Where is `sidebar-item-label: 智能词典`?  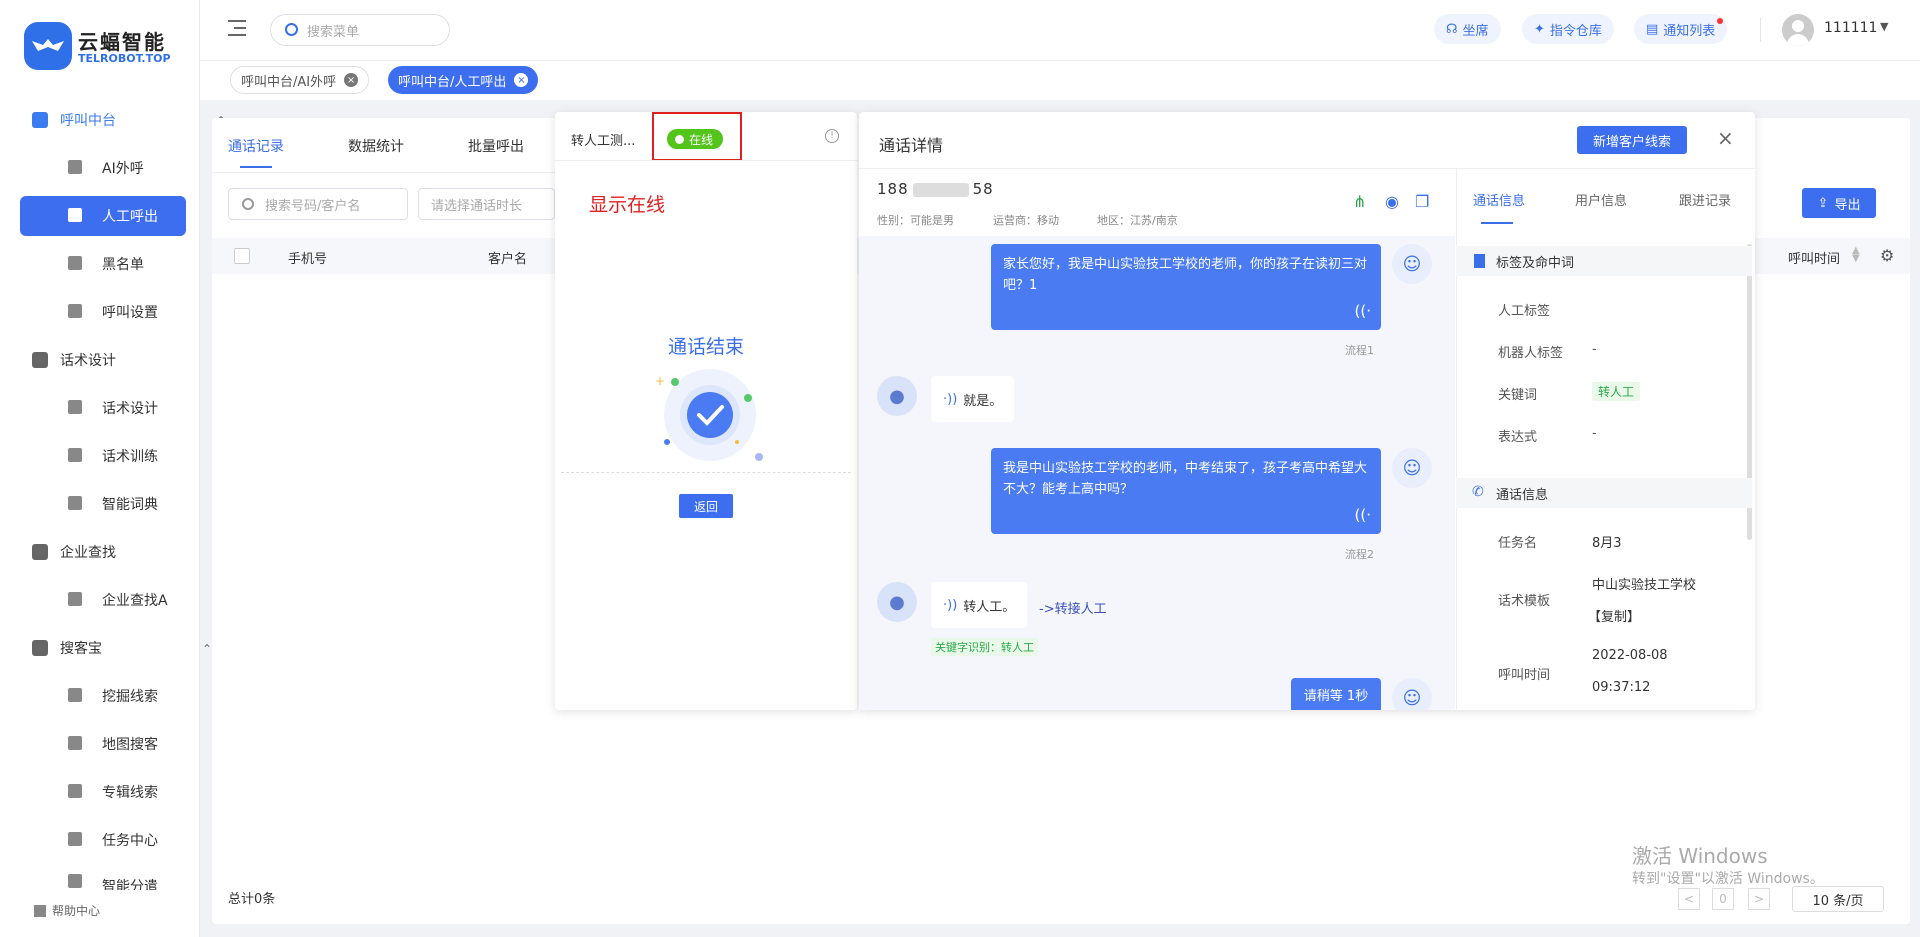
sidebar-item-label: 智能词典 is located at coordinates (130, 505).